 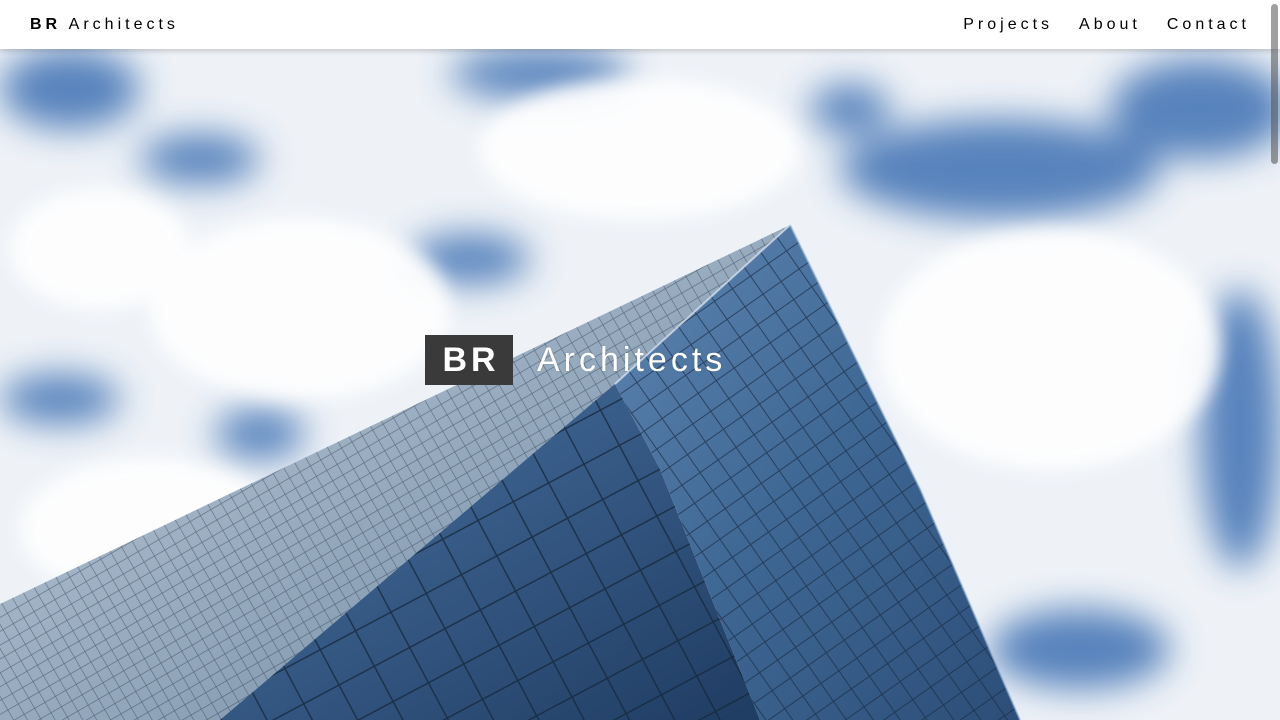 What do you see at coordinates (123, 24) in the screenshot?
I see `brand-name: Architects` at bounding box center [123, 24].